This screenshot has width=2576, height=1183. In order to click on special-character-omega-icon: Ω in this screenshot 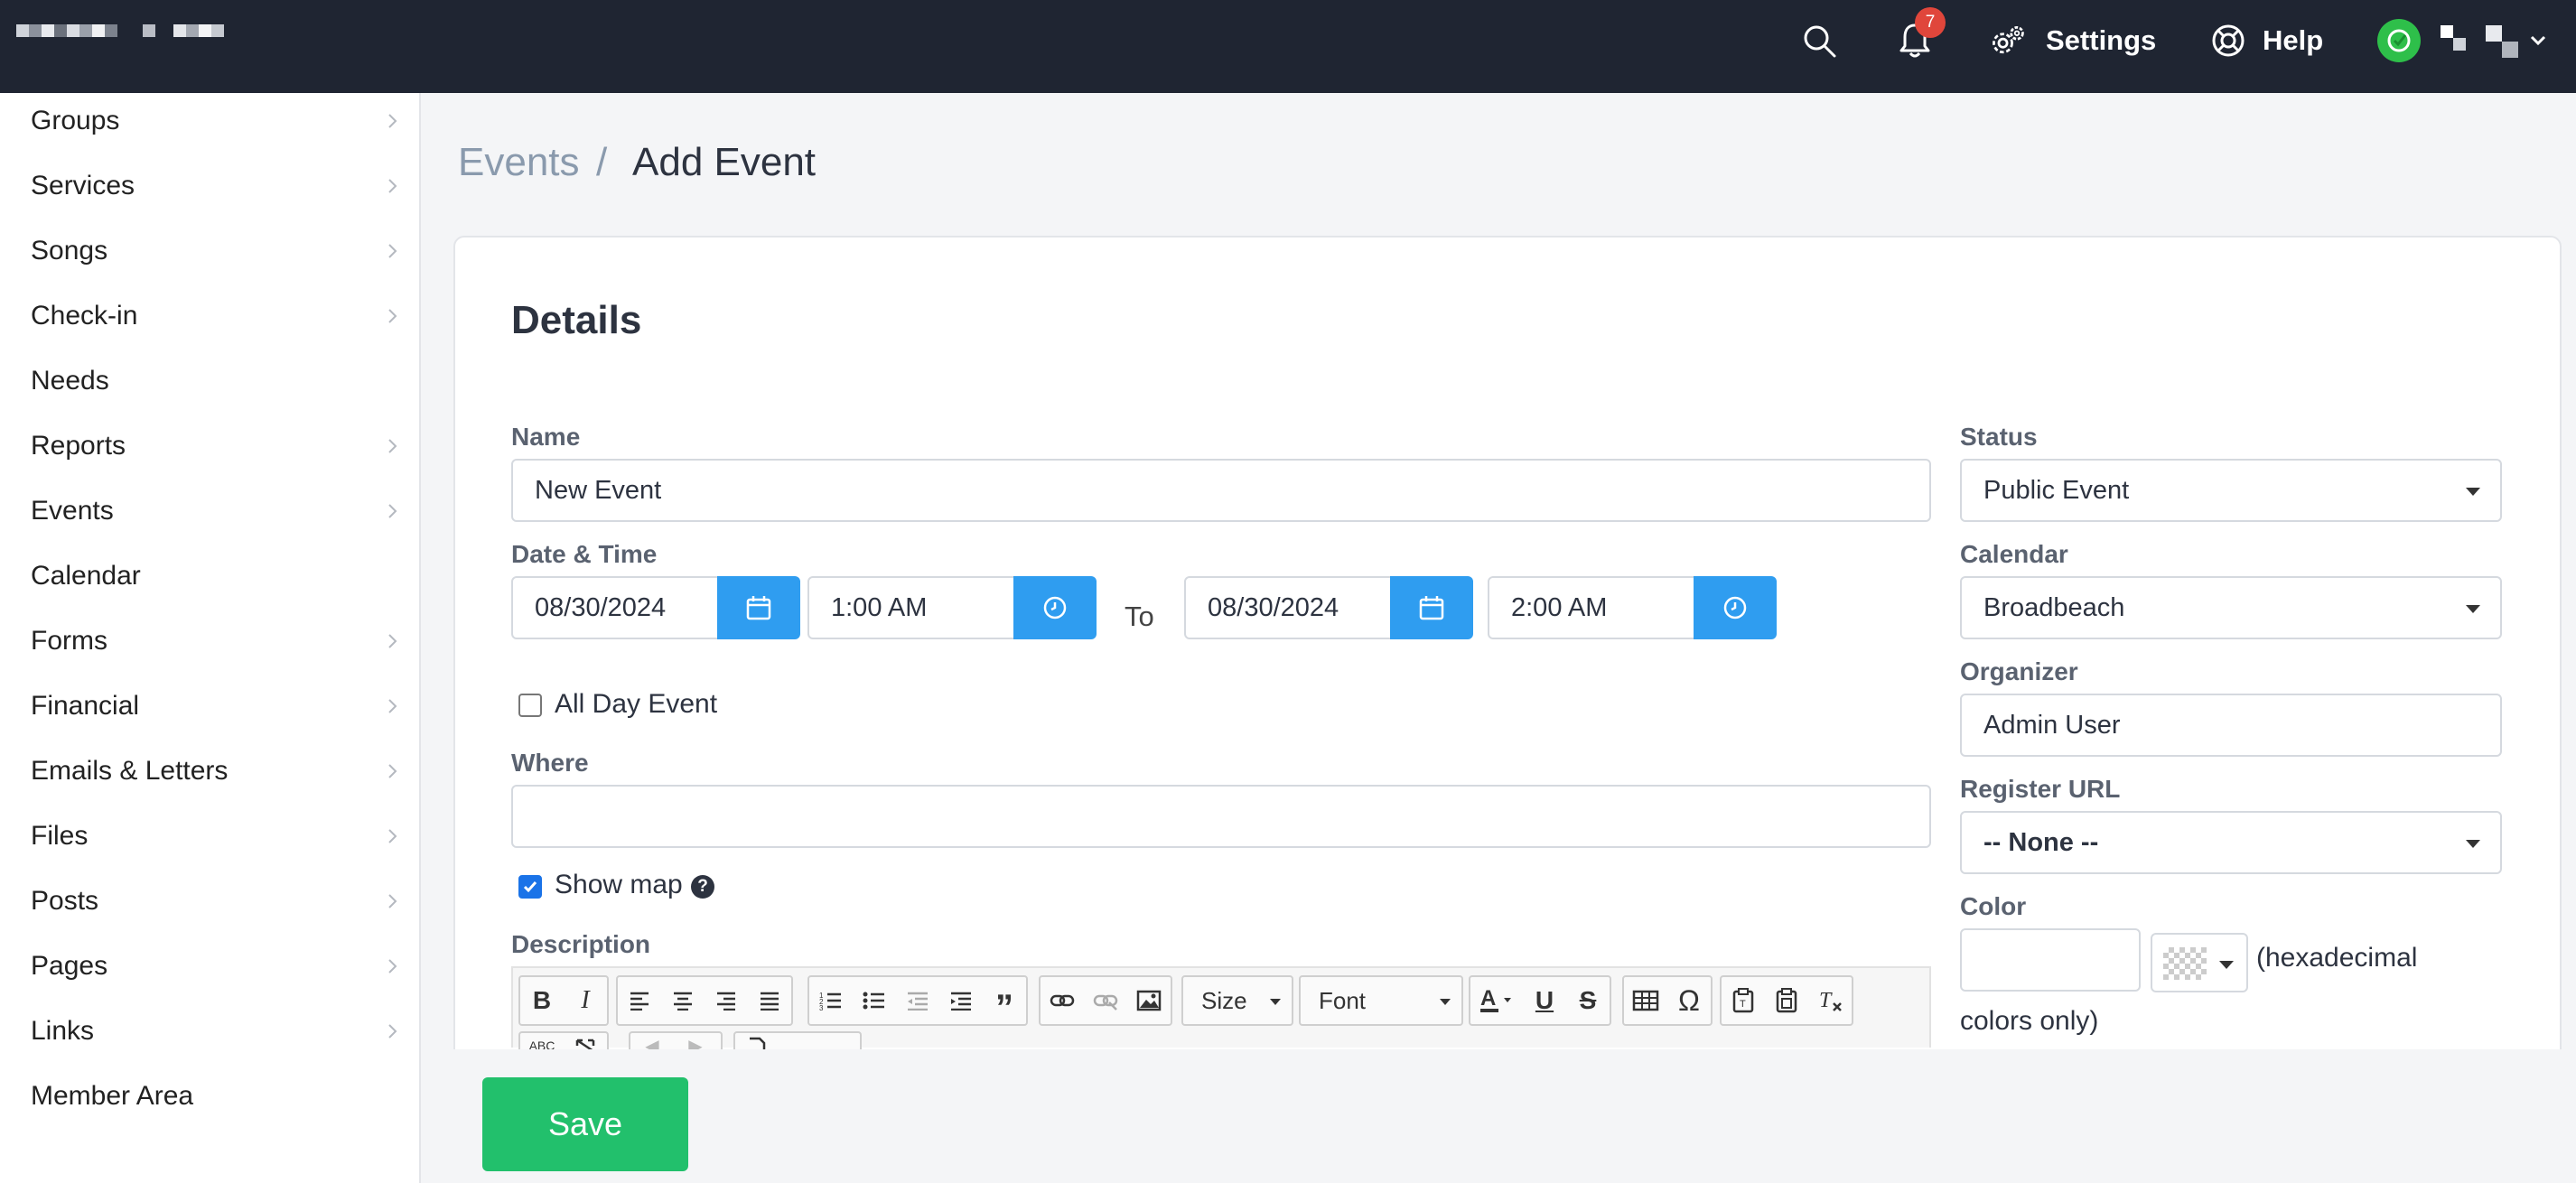, I will do `click(1689, 1000)`.